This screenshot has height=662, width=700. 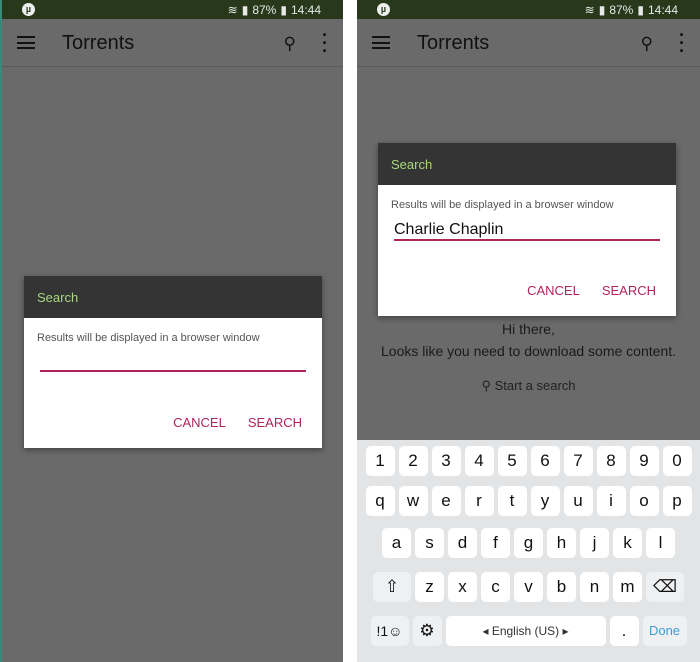 What do you see at coordinates (396, 543) in the screenshot?
I see `key-a: a` at bounding box center [396, 543].